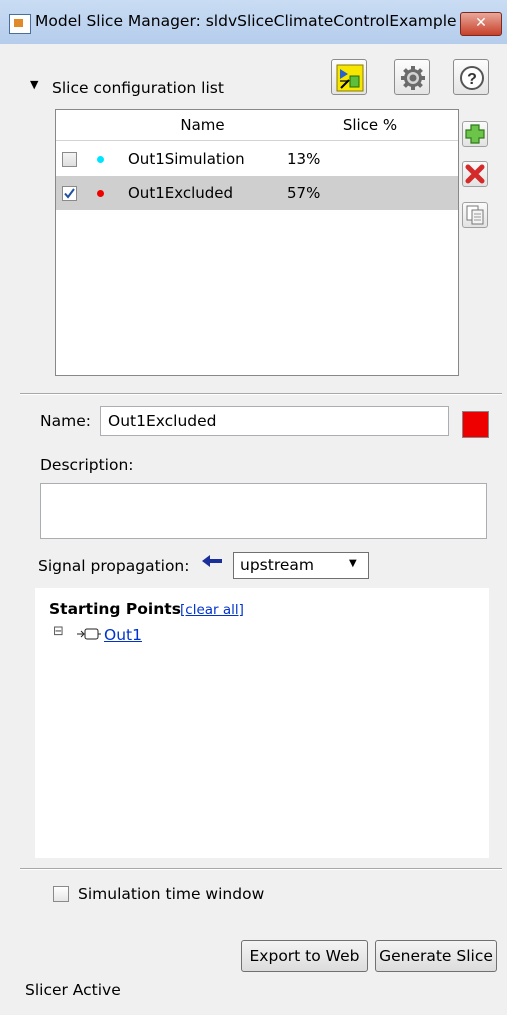  Describe the element at coordinates (277, 565) in the screenshot. I see `propagation-select-value: upstream` at that location.